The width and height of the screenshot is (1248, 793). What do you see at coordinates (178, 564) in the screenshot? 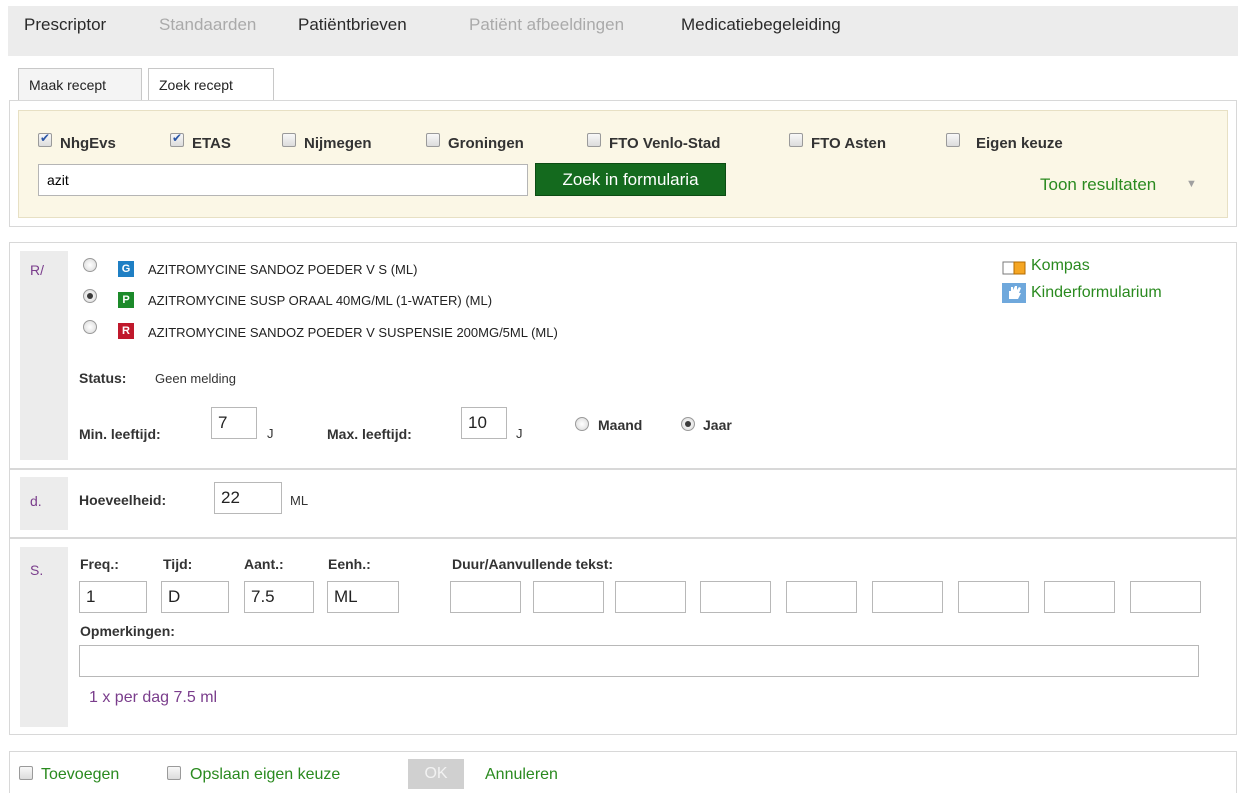
I see `tijd-label: Tijd:` at bounding box center [178, 564].